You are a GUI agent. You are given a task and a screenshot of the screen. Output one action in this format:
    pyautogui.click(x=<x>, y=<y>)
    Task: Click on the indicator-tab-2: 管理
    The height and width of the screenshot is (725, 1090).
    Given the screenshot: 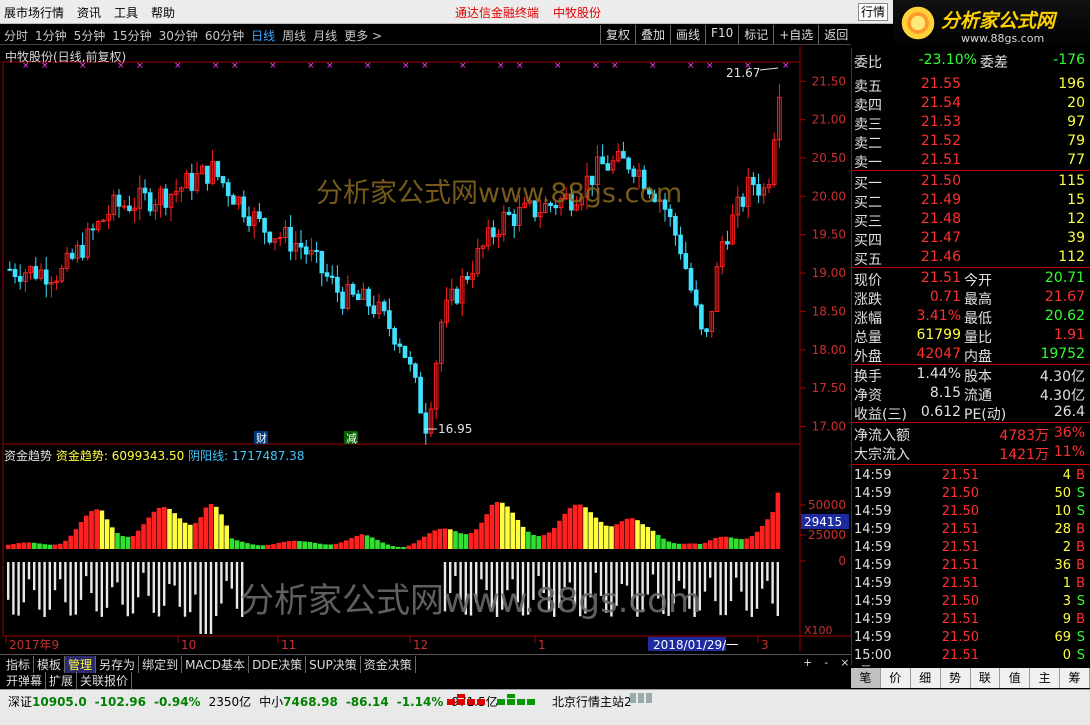 What is the action you would take?
    pyautogui.click(x=81, y=664)
    